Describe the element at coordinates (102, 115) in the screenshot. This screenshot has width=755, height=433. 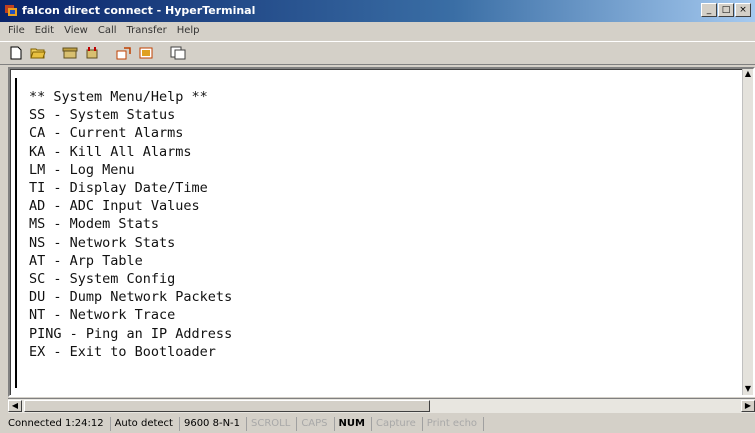
I see `terminal-line: SS - System Status` at that location.